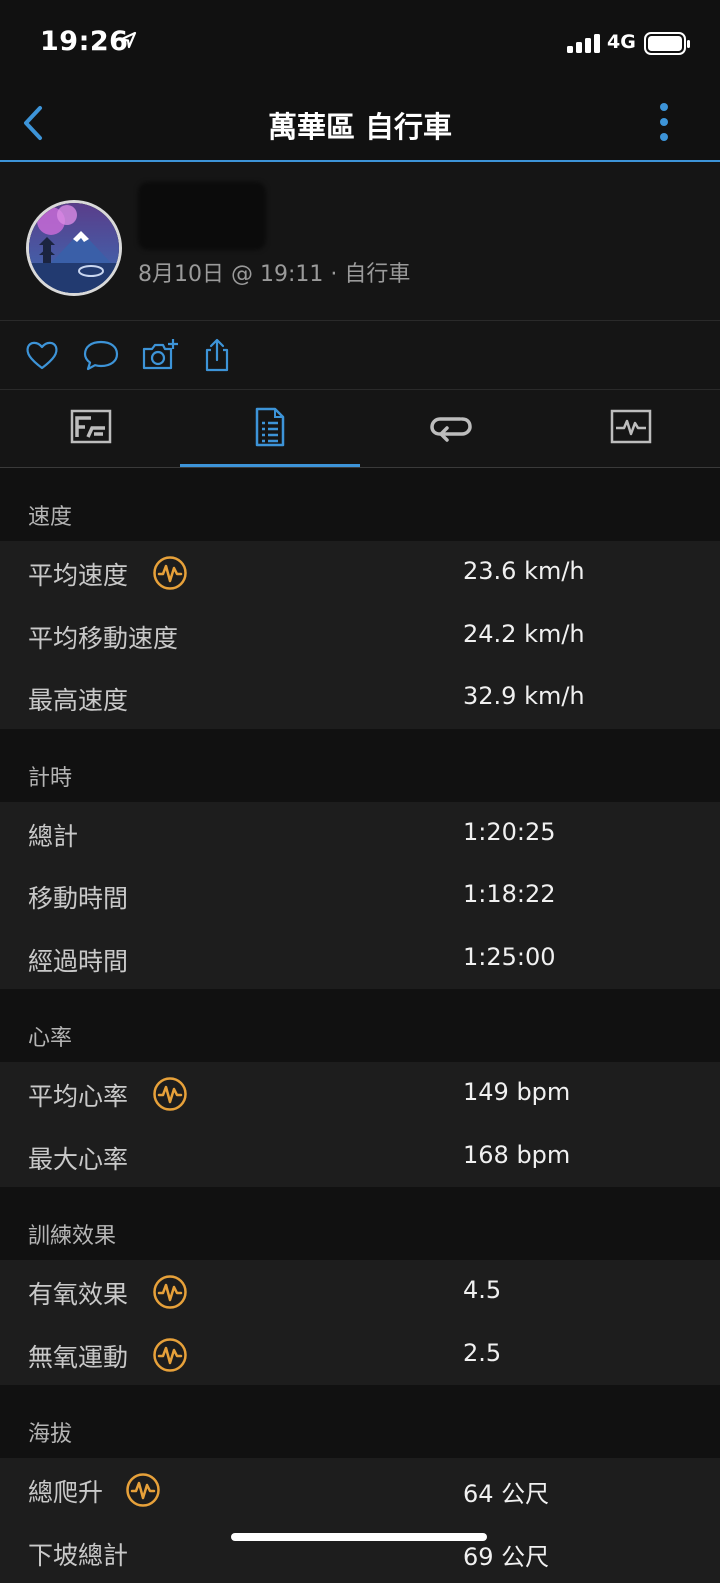 This screenshot has width=720, height=1583. What do you see at coordinates (360, 1354) in the screenshot?
I see `stat-row-anaerobic-te: 無氧運動 2.5` at bounding box center [360, 1354].